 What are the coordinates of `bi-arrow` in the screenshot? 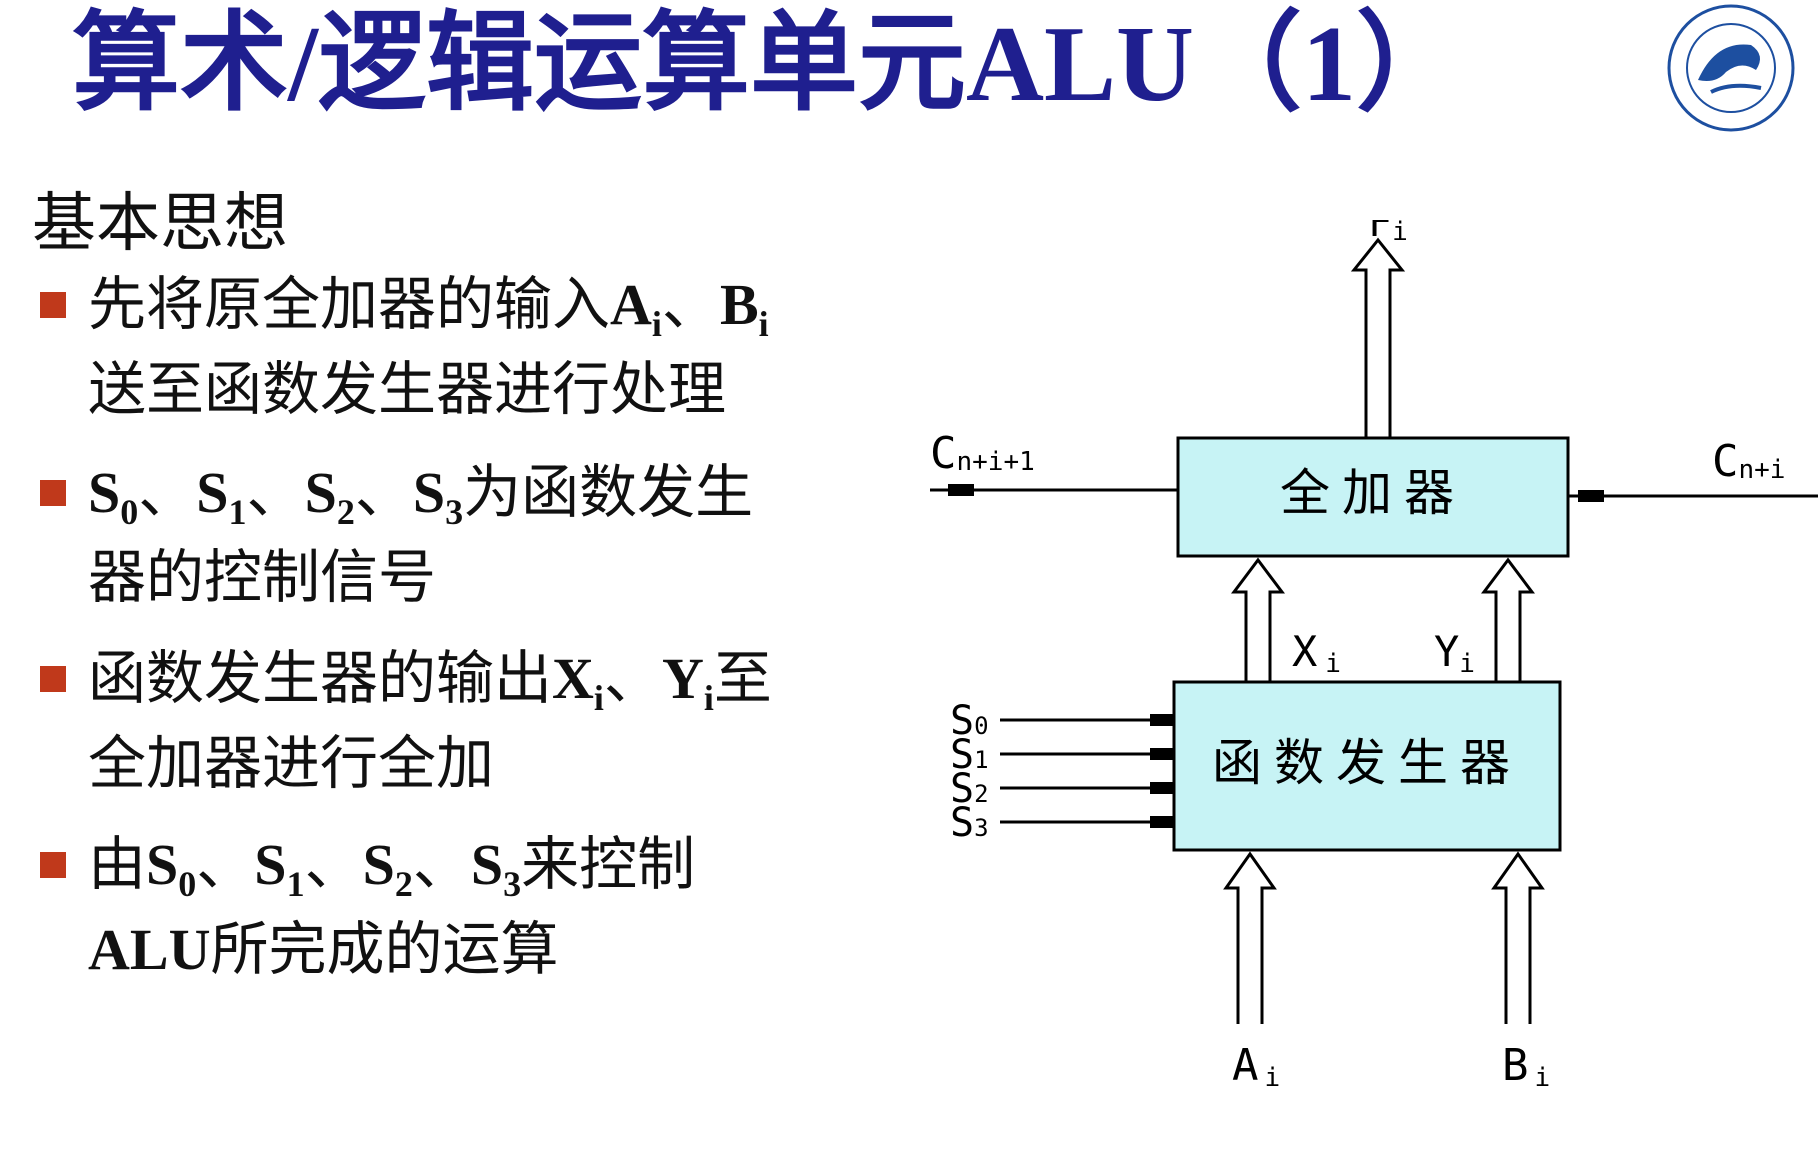 It's located at (1518, 937).